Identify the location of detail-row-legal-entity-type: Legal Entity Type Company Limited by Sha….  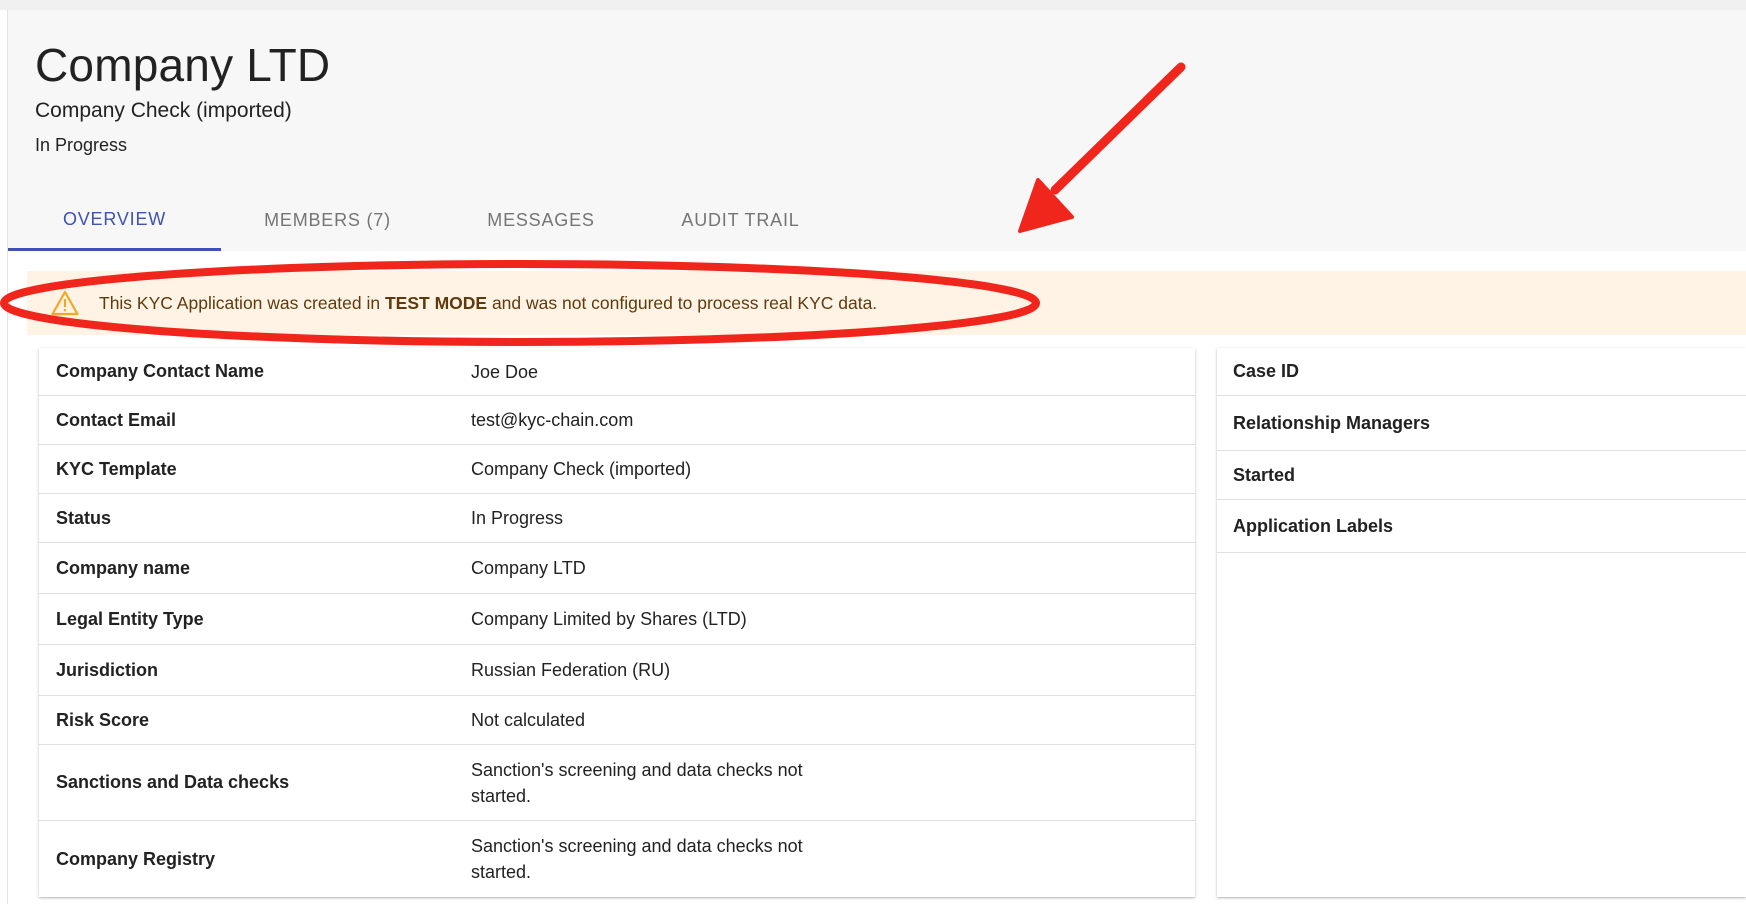
(617, 619).